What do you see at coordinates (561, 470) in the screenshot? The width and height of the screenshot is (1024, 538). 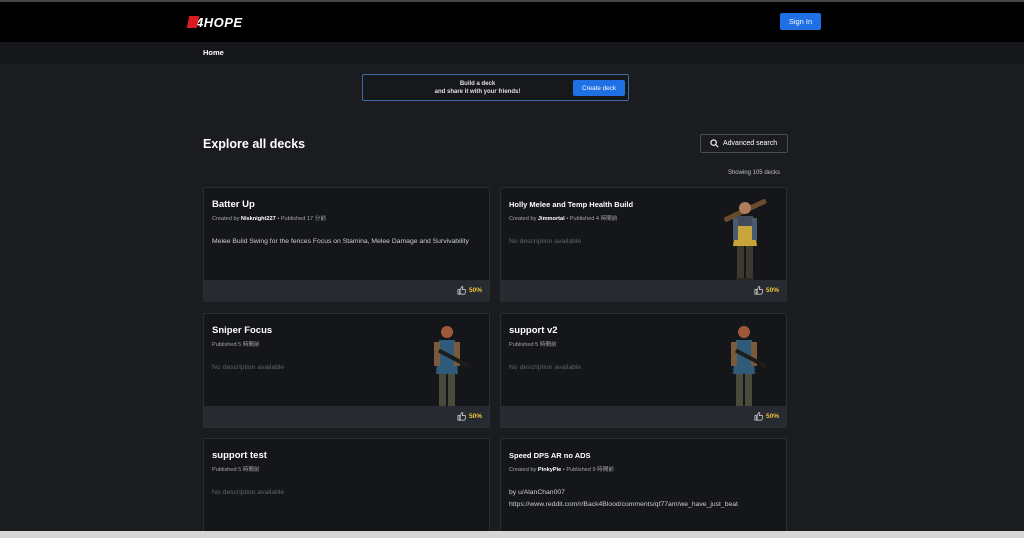 I see `deck-meta: Created by PinkyPie • Published 9 時間前` at bounding box center [561, 470].